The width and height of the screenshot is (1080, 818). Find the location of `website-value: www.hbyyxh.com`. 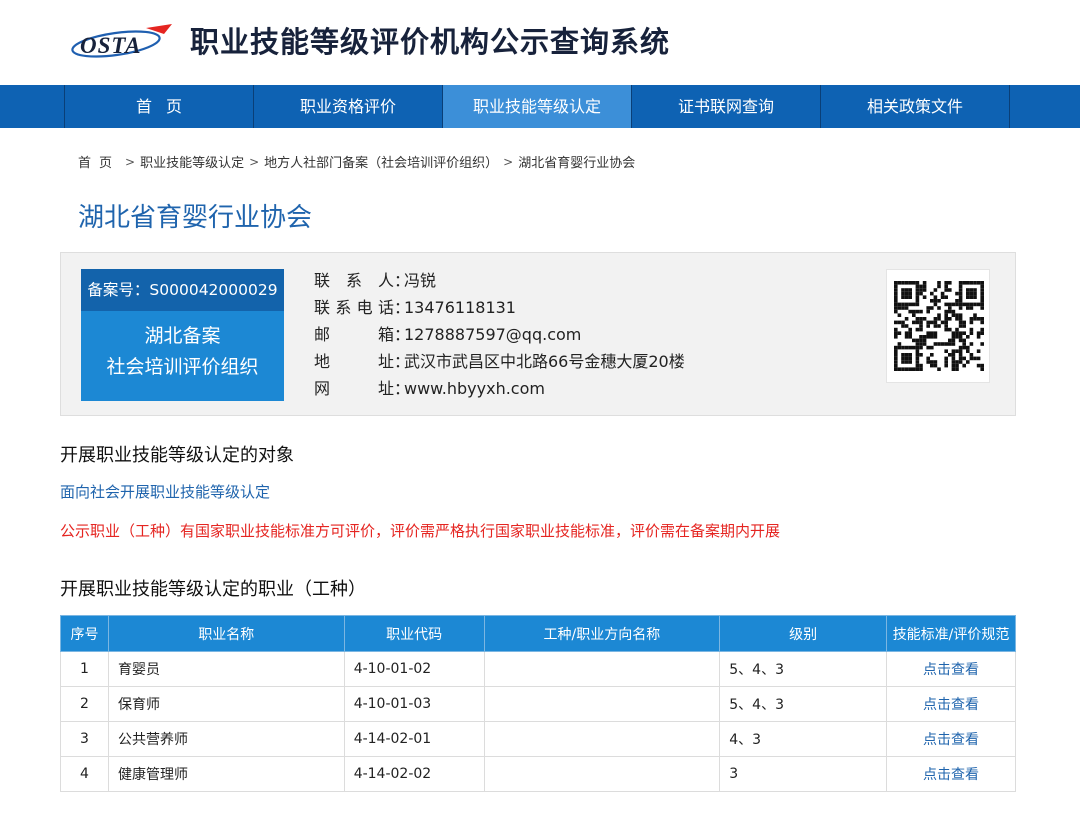

website-value: www.hbyyxh.com is located at coordinates (474, 388).